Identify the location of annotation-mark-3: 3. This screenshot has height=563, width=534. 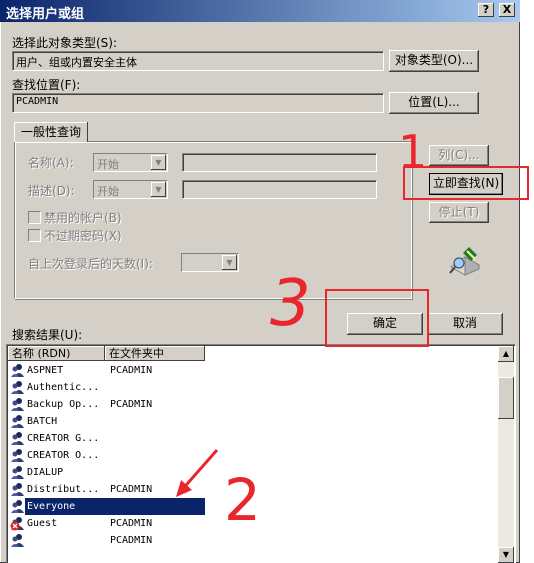
(290, 304).